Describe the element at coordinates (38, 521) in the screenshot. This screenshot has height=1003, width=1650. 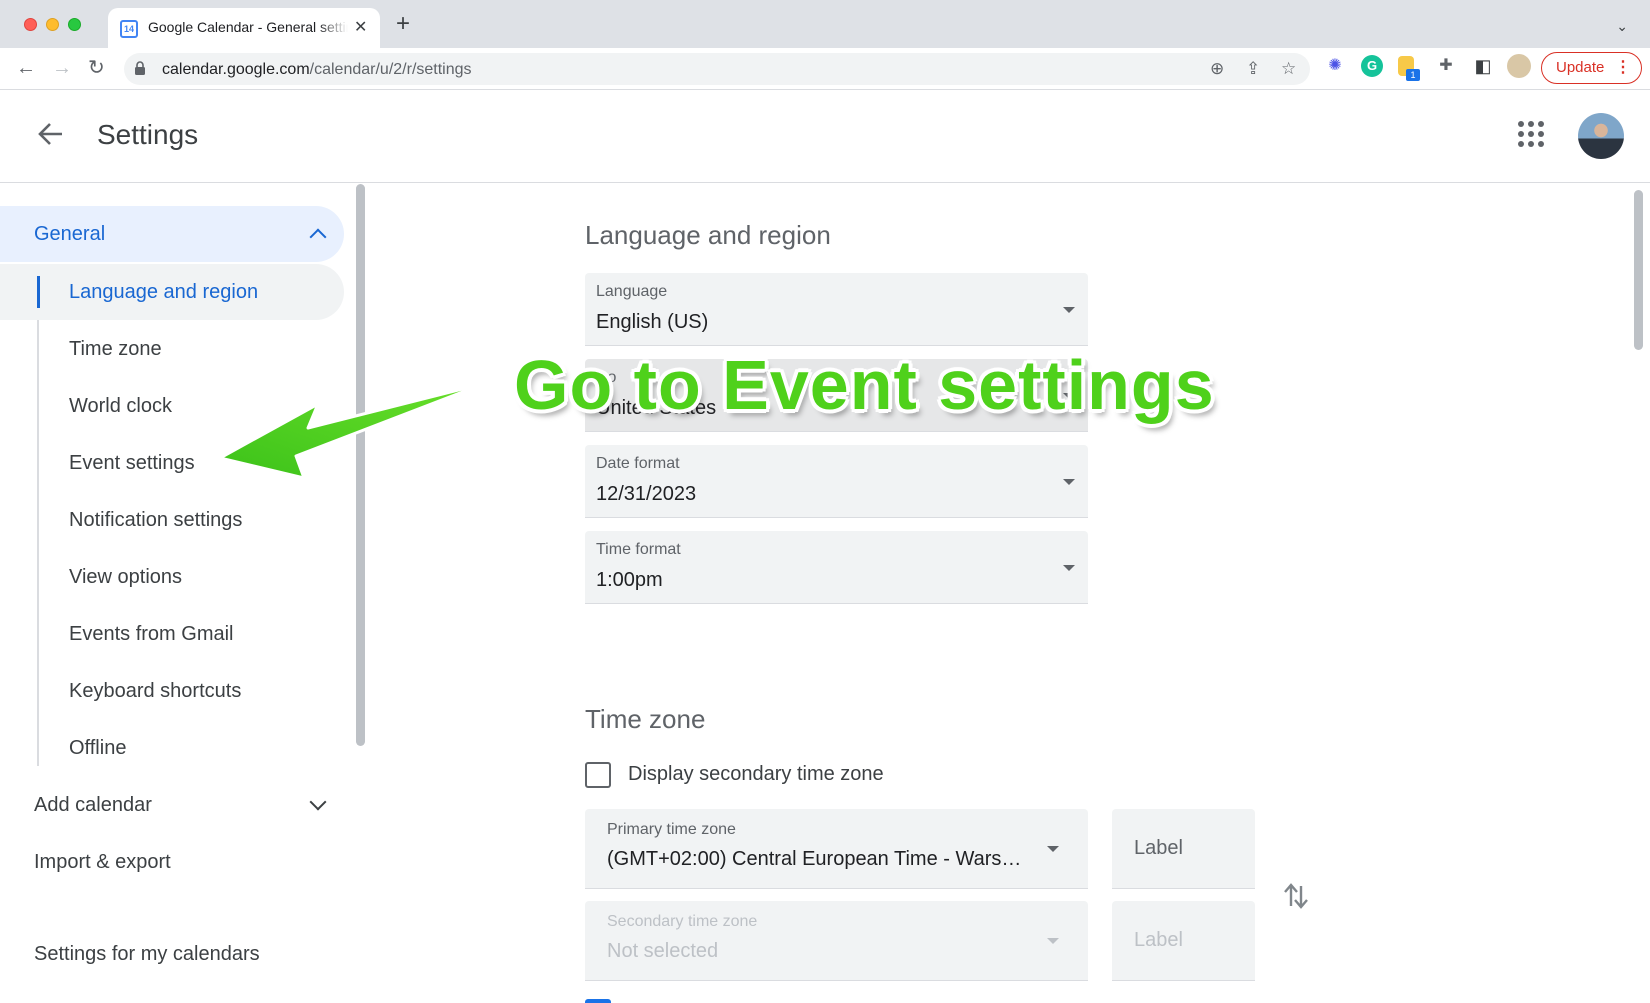
I see `submenu-rail` at that location.